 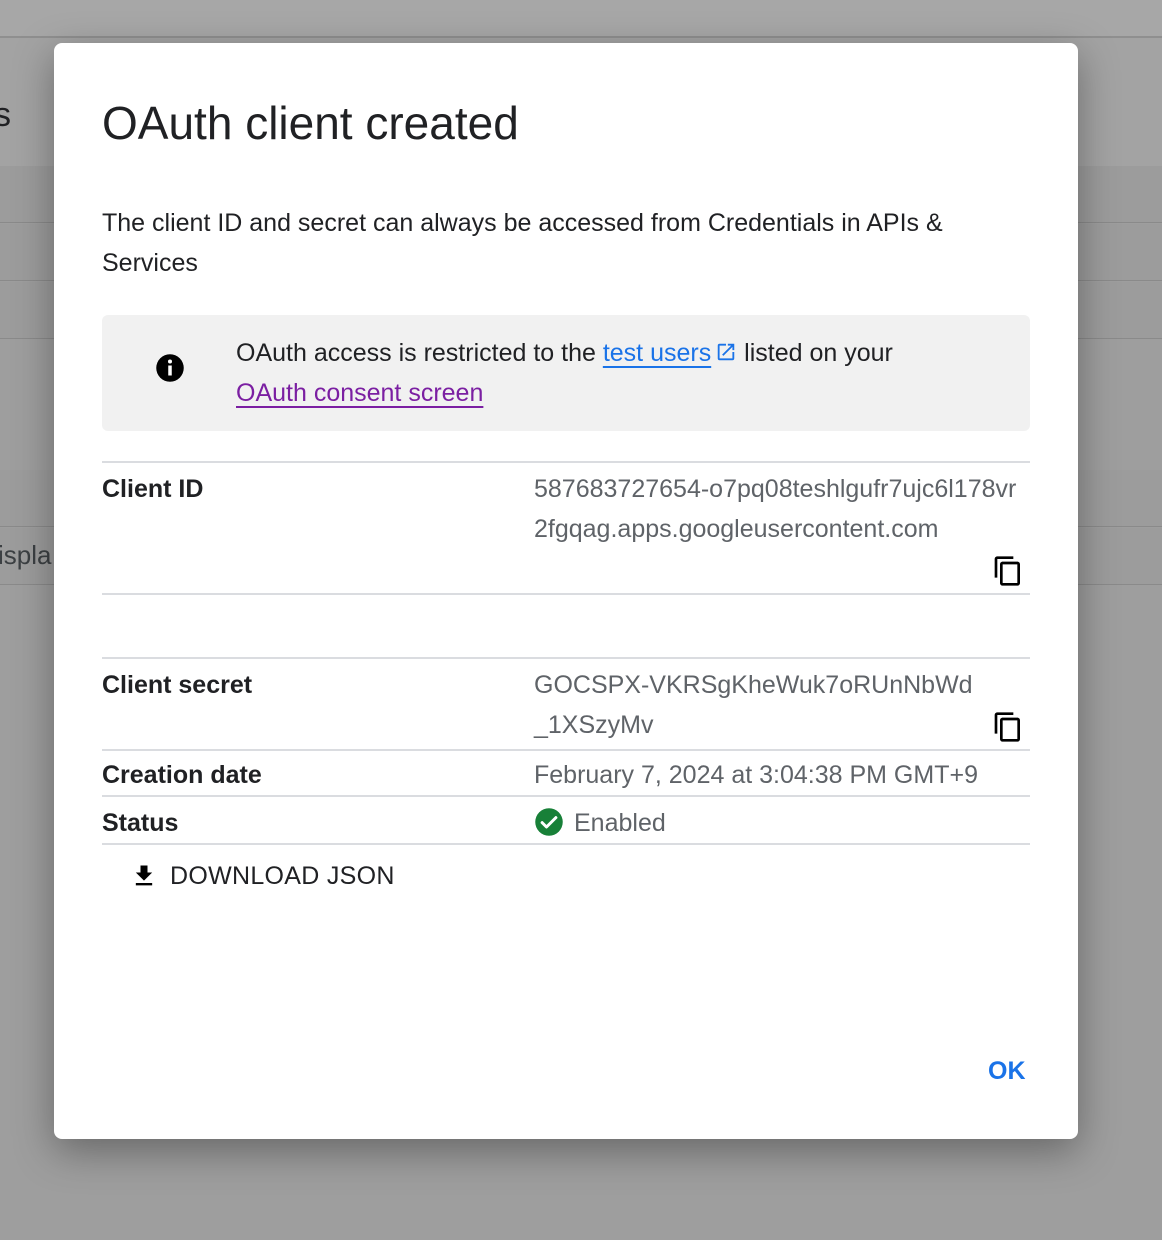 What do you see at coordinates (182, 775) in the screenshot?
I see `creation-date-label: Creation date` at bounding box center [182, 775].